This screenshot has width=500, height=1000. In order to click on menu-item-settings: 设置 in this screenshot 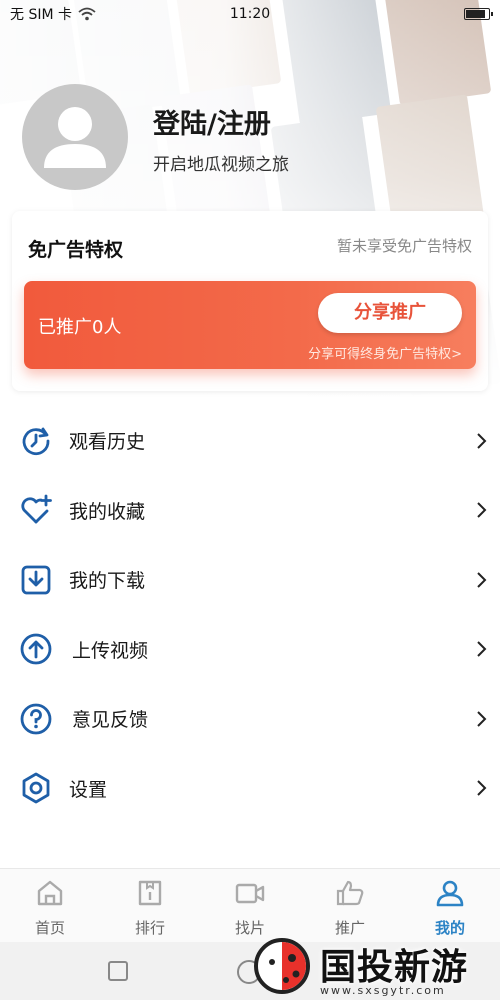, I will do `click(250, 789)`.